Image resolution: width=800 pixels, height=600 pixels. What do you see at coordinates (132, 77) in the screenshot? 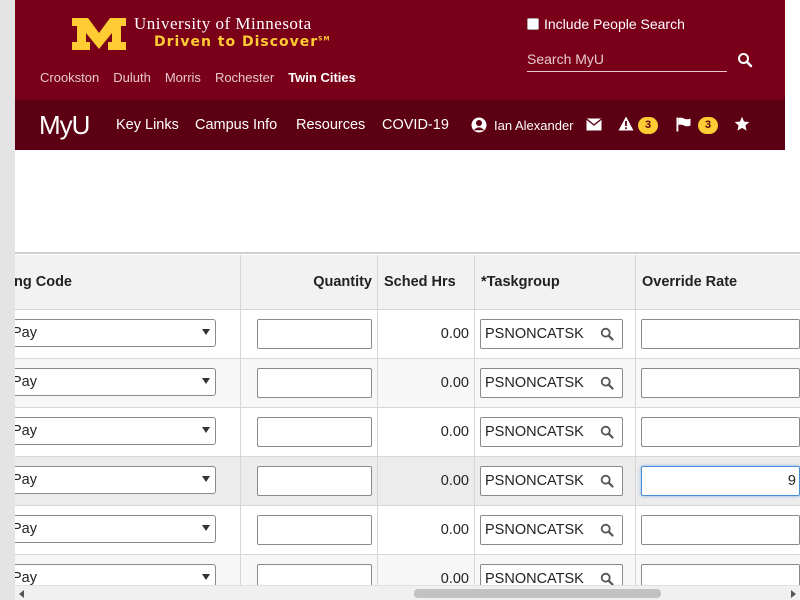
I see `campus-link-duluth: Duluth` at bounding box center [132, 77].